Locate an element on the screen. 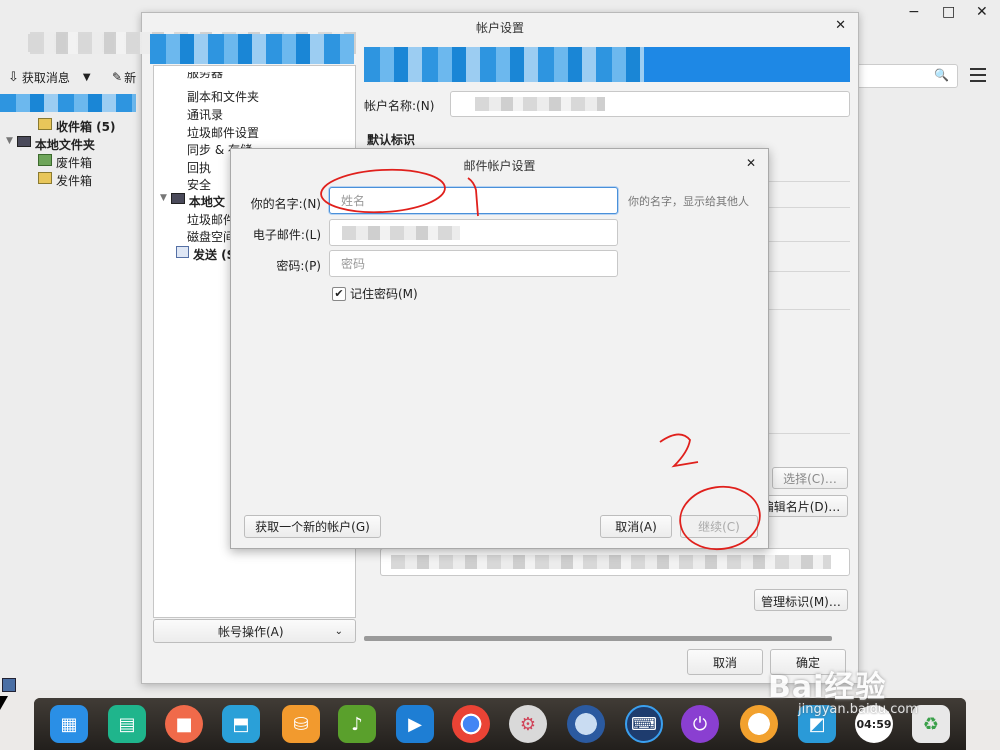 Image resolution: width=1000 pixels, height=750 pixels. power-icon: ⏻ is located at coordinates (700, 724).